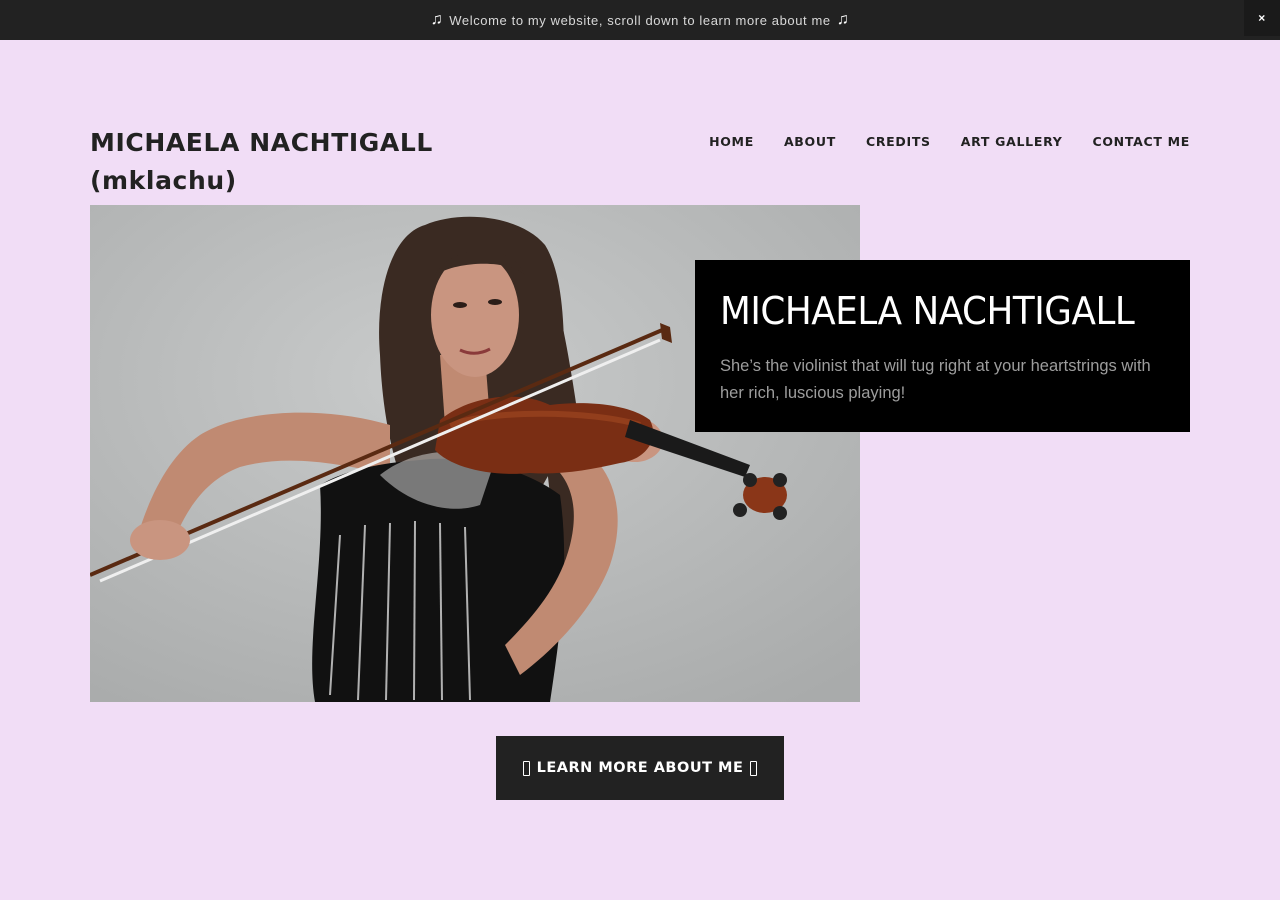 Image resolution: width=1280 pixels, height=900 pixels. What do you see at coordinates (261, 143) in the screenshot?
I see `site-title-name: MICHAELA NACHTIGALL` at bounding box center [261, 143].